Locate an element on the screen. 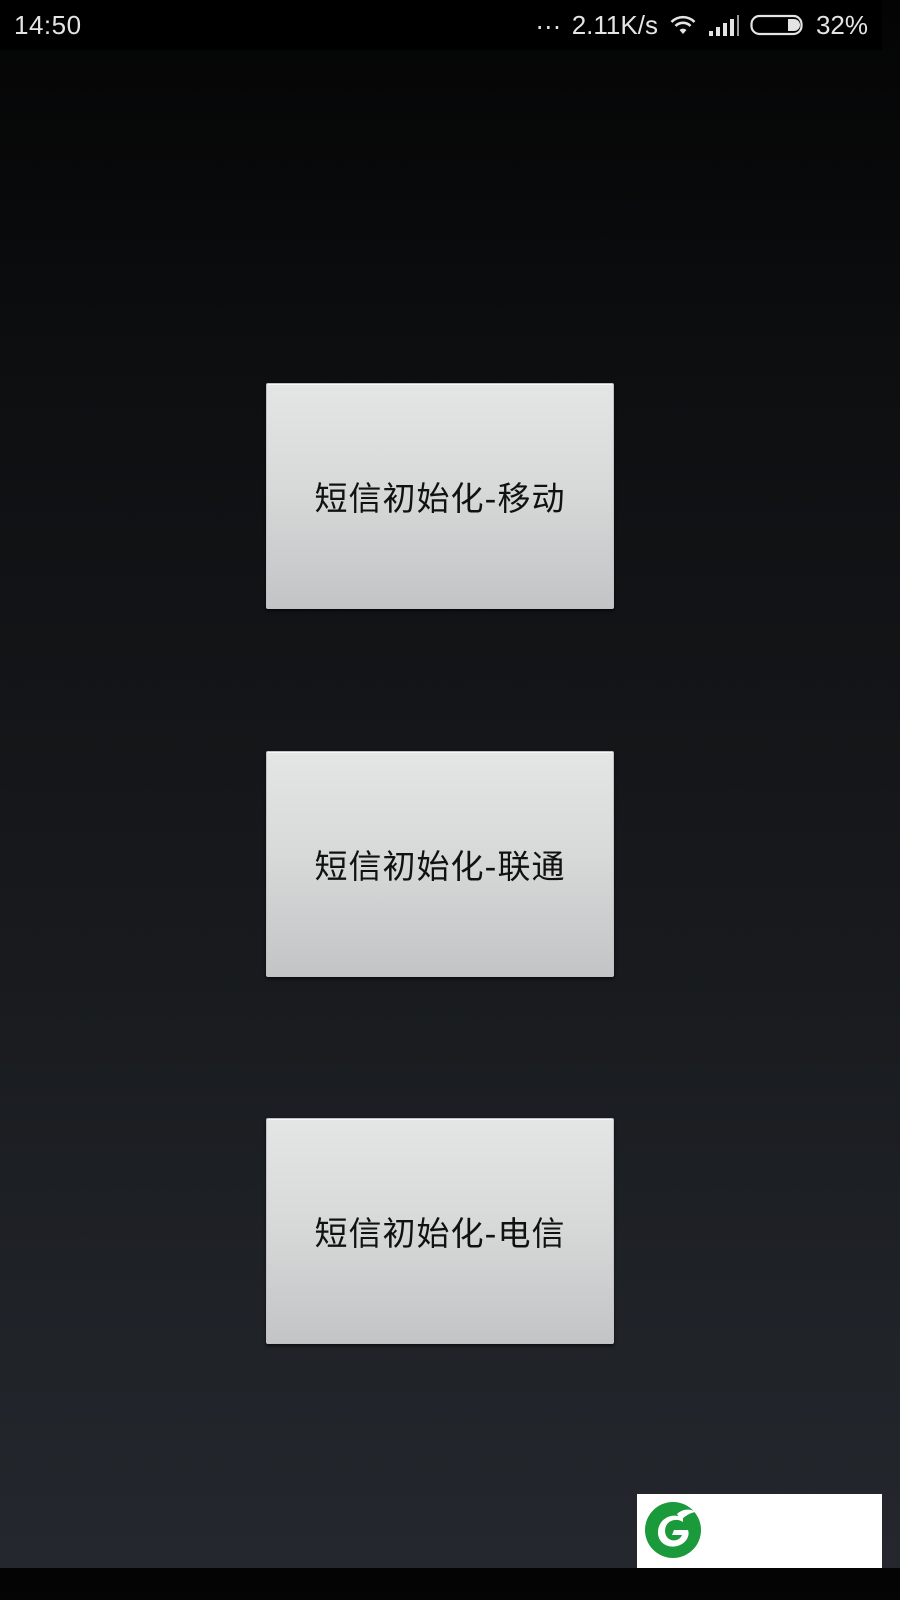 This screenshot has width=900, height=1600. signal-icon is located at coordinates (724, 25).